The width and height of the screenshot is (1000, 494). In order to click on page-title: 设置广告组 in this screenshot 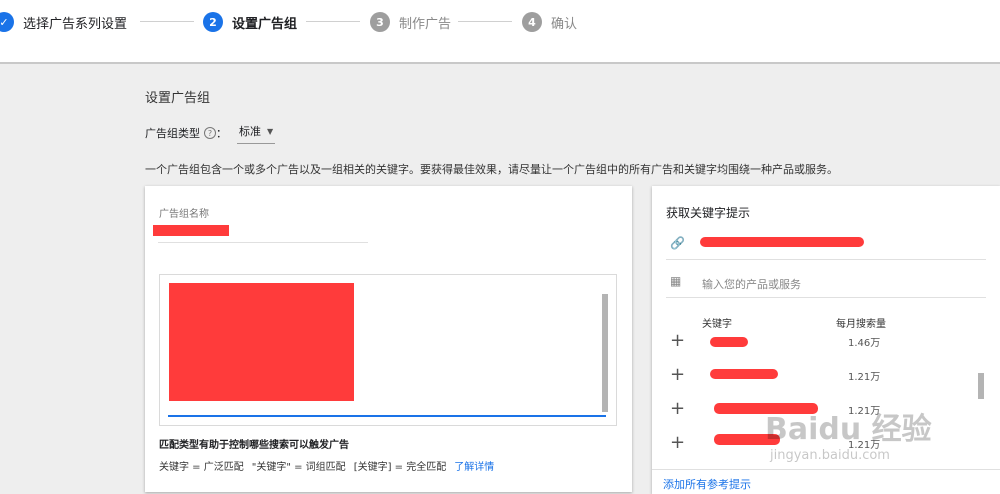, I will do `click(178, 98)`.